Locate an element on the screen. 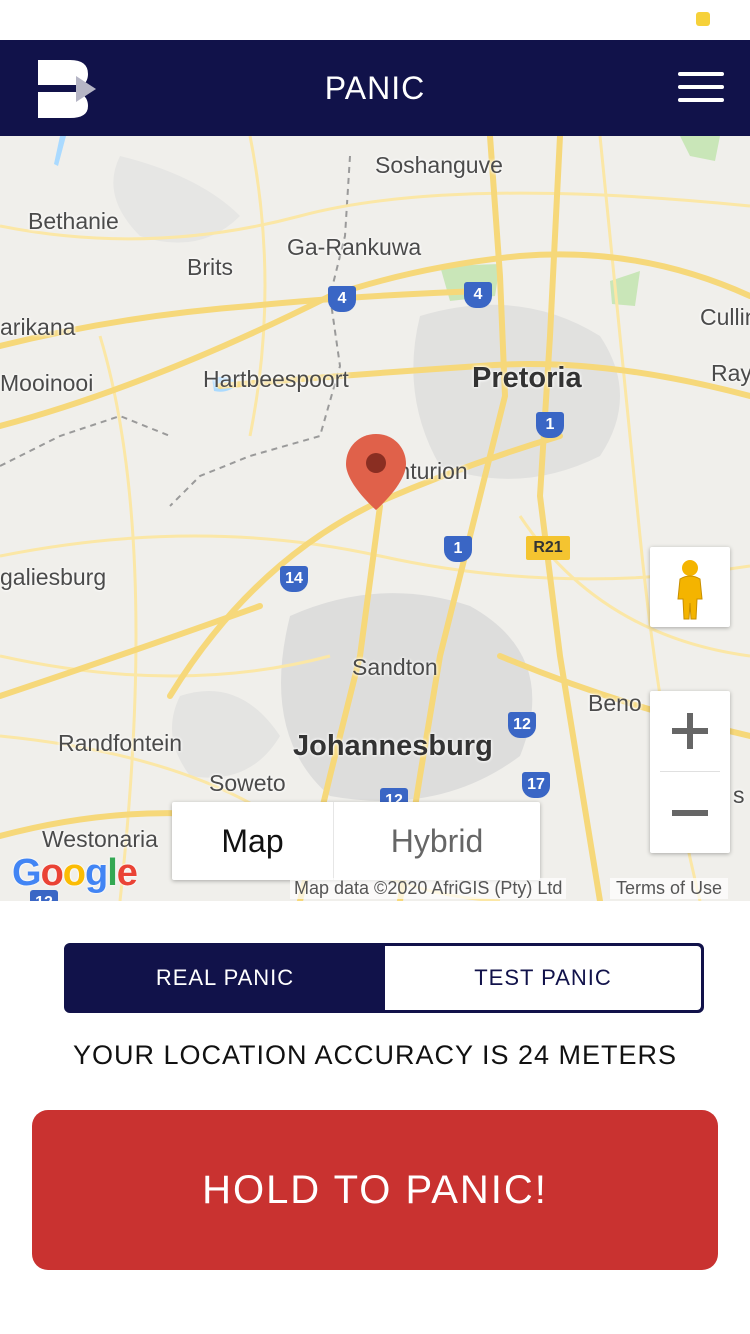 This screenshot has height=1334, width=750. map-type-control: Map Hybrid is located at coordinates (356, 841).